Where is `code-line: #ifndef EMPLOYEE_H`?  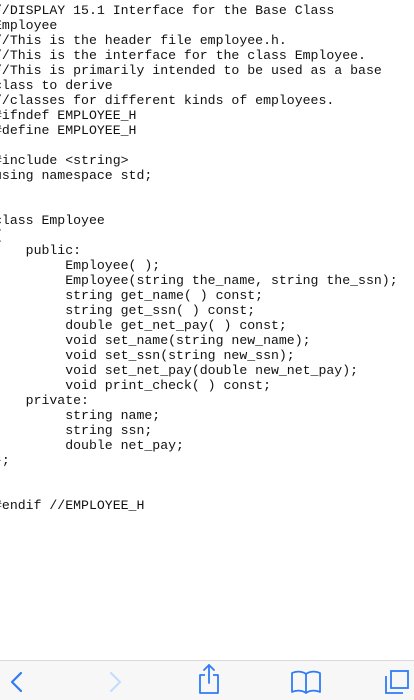
code-line: #ifndef EMPLOYEE_H is located at coordinates (68, 115).